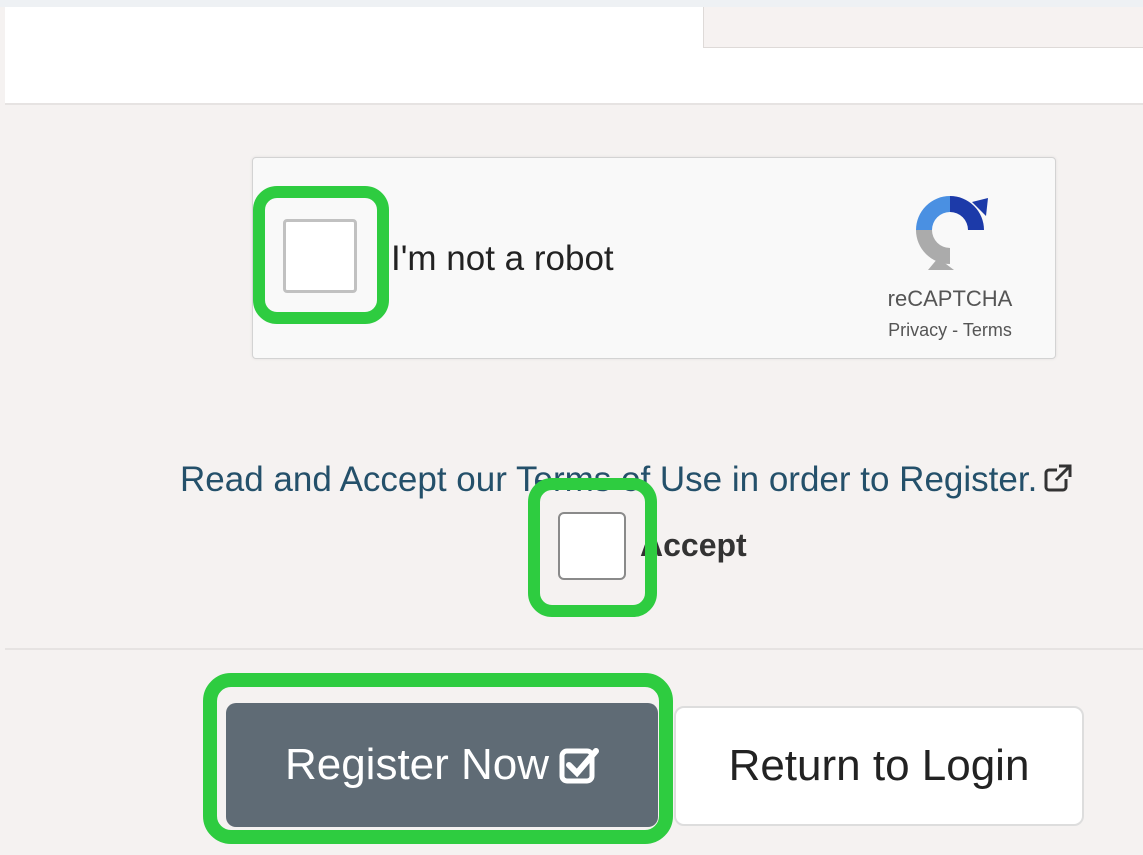 The image size is (1143, 855). Describe the element at coordinates (574, 104) in the screenshot. I see `section-divider` at that location.